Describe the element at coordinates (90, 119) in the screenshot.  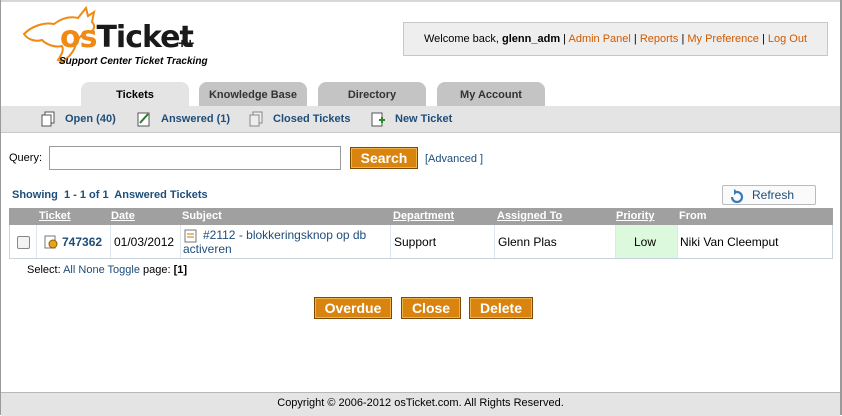
I see `subnav-open: Open (40)` at that location.